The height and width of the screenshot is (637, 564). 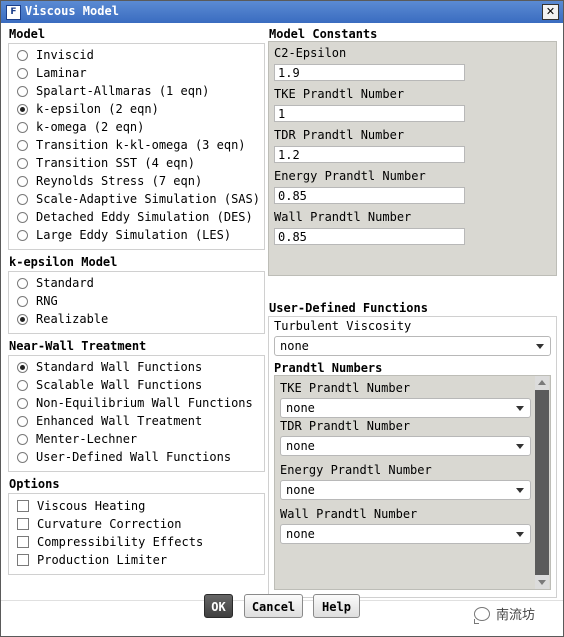 What do you see at coordinates (110, 542) in the screenshot?
I see `option-compressibility-effects: Compressibility Effects` at bounding box center [110, 542].